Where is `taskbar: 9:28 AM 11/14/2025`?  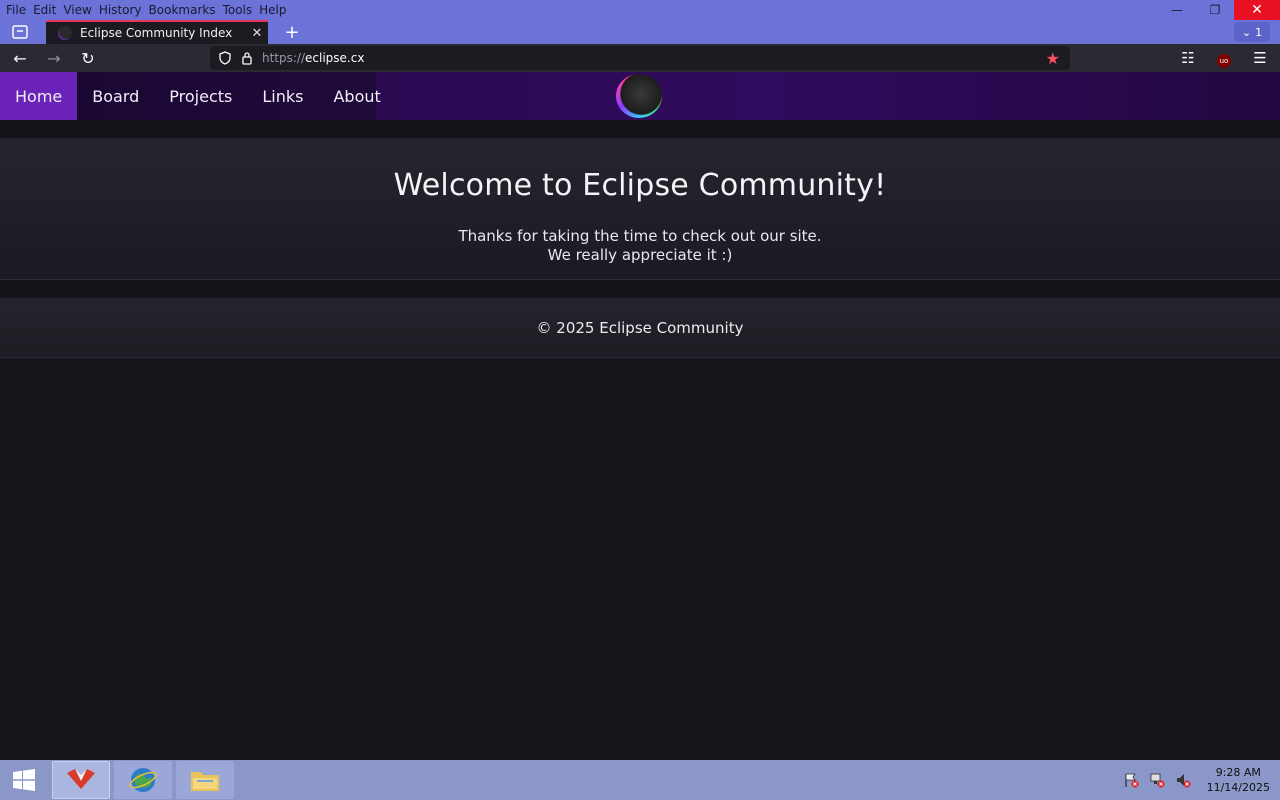 taskbar: 9:28 AM 11/14/2025 is located at coordinates (640, 780).